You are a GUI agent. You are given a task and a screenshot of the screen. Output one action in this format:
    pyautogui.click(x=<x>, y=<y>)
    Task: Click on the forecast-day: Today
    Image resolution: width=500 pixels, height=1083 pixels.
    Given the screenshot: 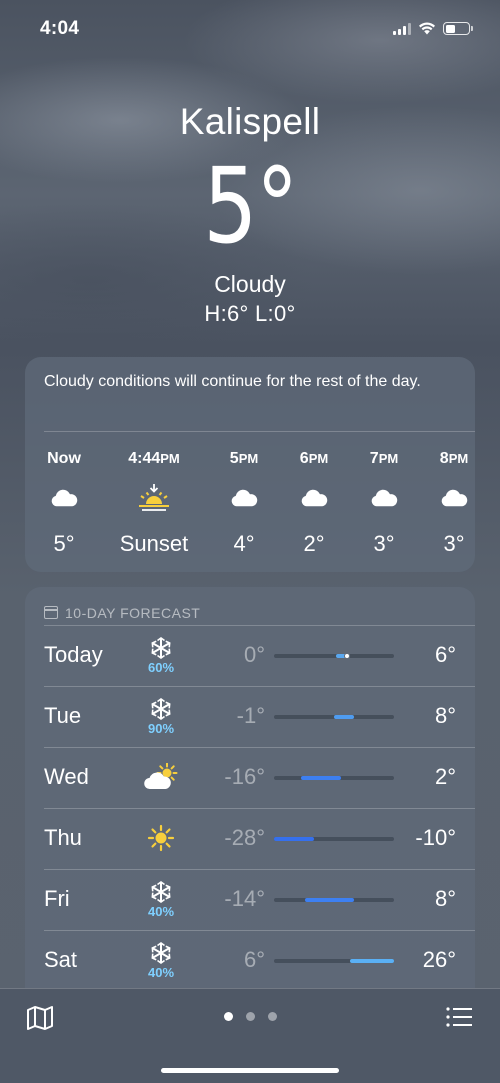 What is the action you would take?
    pyautogui.click(x=73, y=654)
    